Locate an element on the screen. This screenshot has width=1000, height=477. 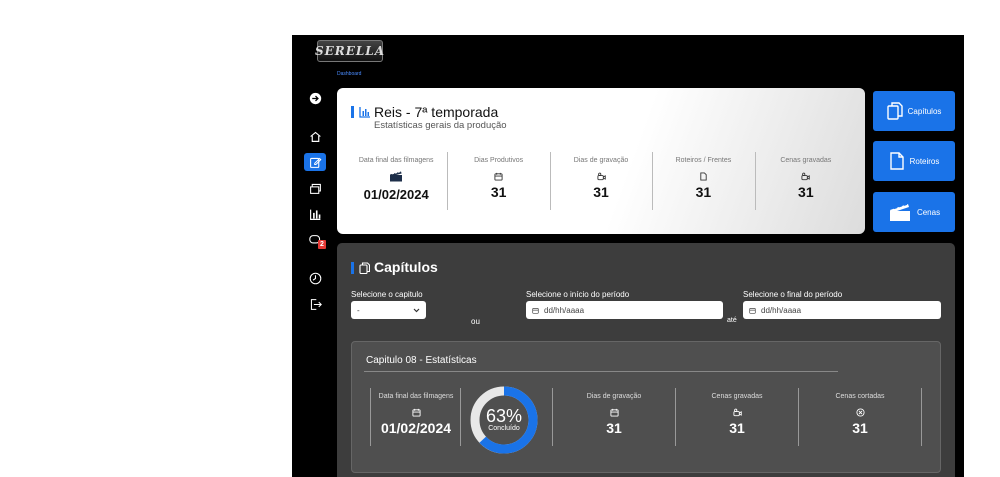
x-circle-icon is located at coordinates (860, 412).